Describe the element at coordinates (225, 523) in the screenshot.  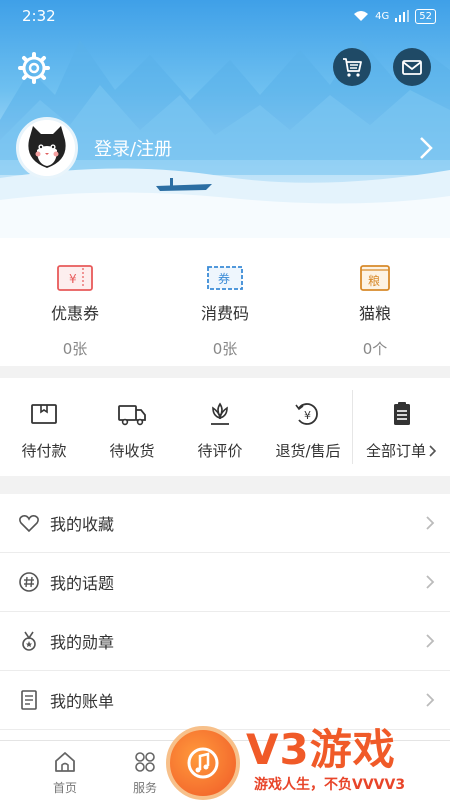
I see `menu-item-favorites: 我的收藏` at that location.